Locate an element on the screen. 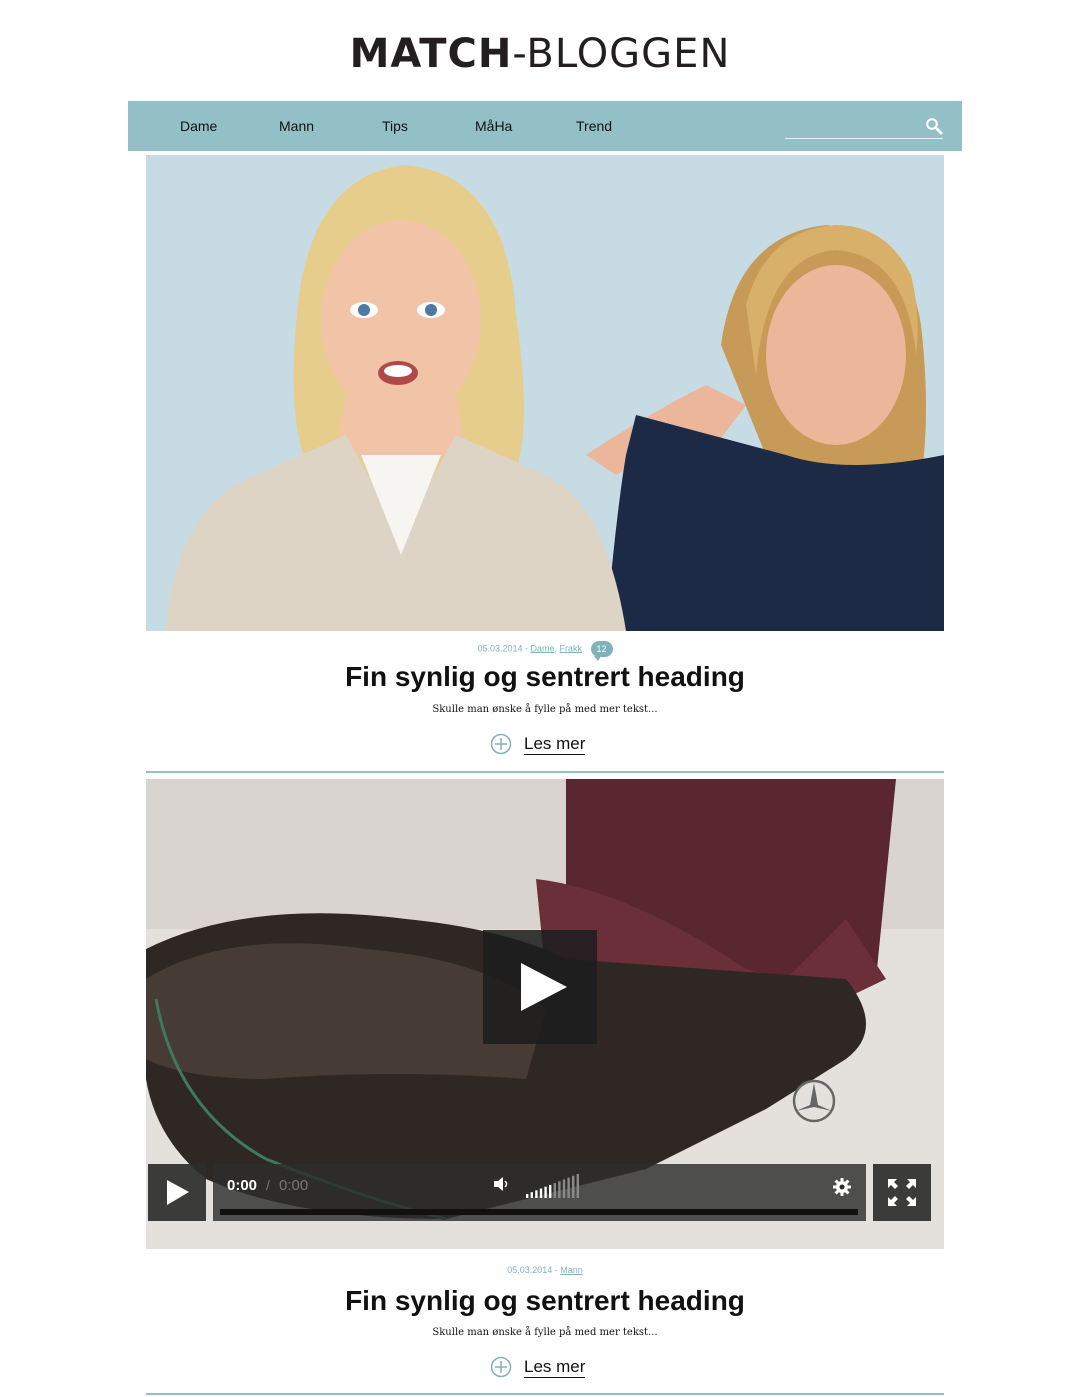  category-link-frakk: Frakk is located at coordinates (571, 648).